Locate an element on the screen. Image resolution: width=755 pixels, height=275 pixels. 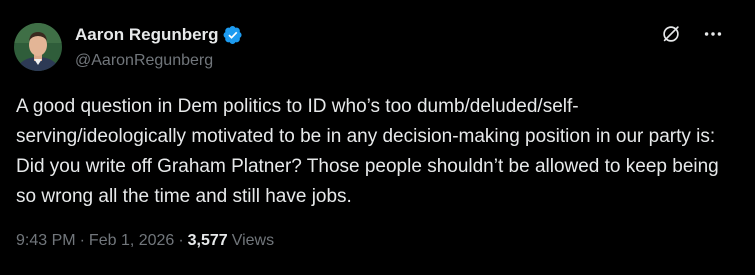
tweet-time: 9:43 PM is located at coordinates (46, 241).